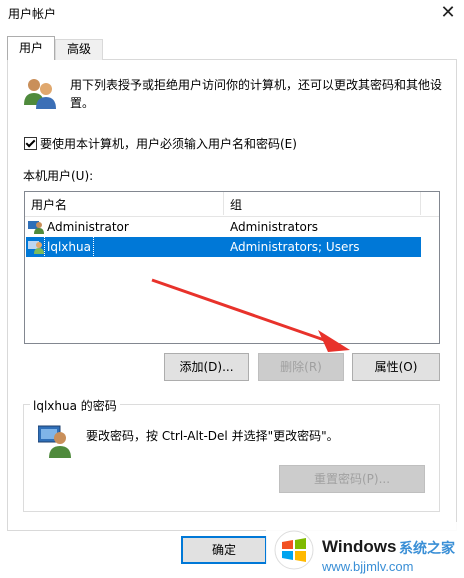  Describe the element at coordinates (232, 15) in the screenshot. I see `title-bar: 用户帐户 ✕` at that location.